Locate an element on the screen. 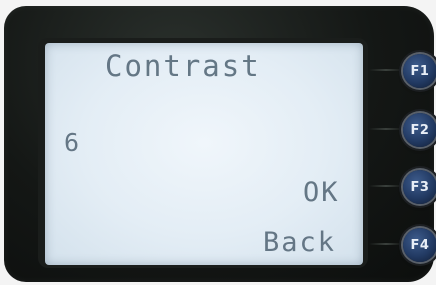 This screenshot has height=285, width=436. f3-button-label: F3 is located at coordinates (420, 187).